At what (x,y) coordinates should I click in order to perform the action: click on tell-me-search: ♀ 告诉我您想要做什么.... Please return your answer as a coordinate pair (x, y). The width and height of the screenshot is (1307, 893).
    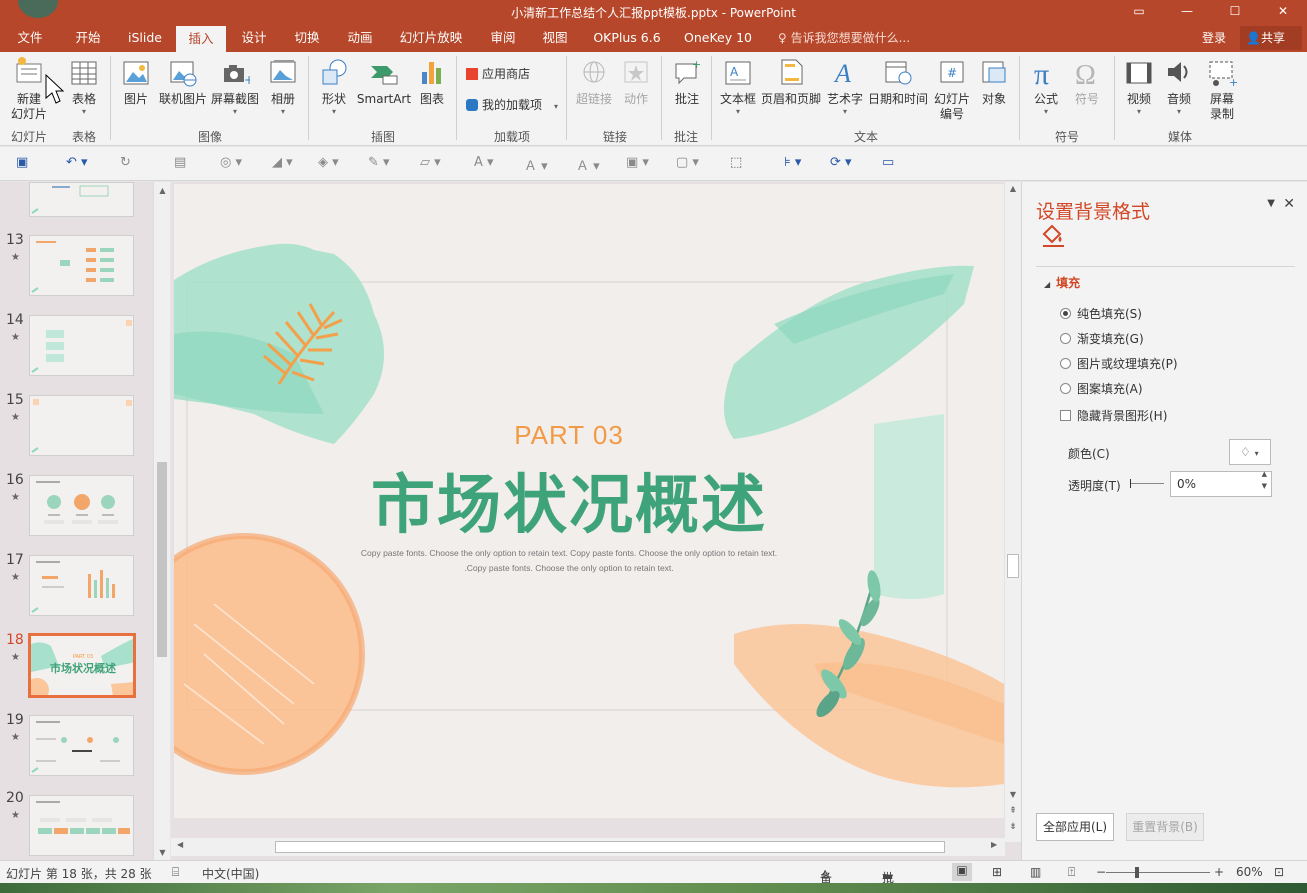
    Looking at the image, I should click on (844, 38).